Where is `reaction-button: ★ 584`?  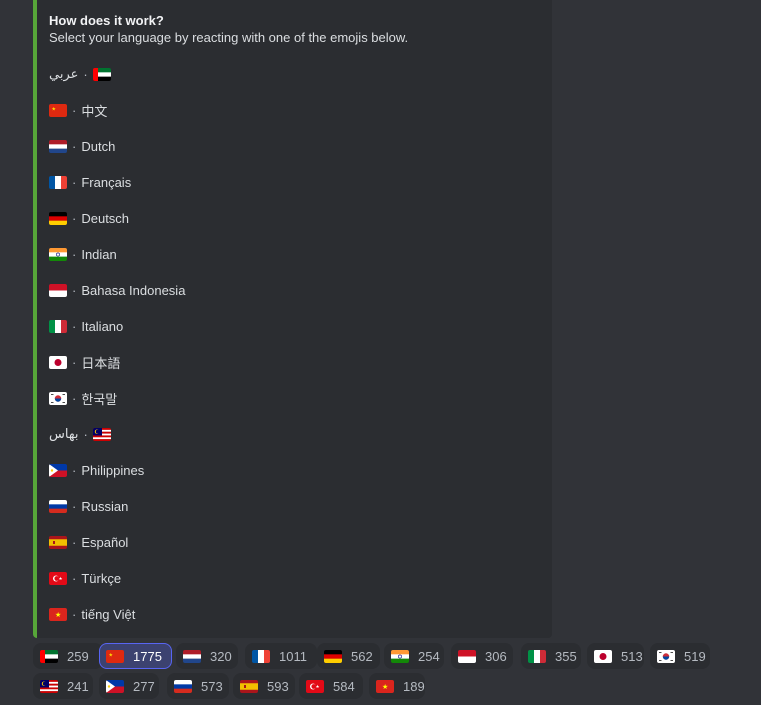
reaction-button: ★ 584 is located at coordinates (331, 686).